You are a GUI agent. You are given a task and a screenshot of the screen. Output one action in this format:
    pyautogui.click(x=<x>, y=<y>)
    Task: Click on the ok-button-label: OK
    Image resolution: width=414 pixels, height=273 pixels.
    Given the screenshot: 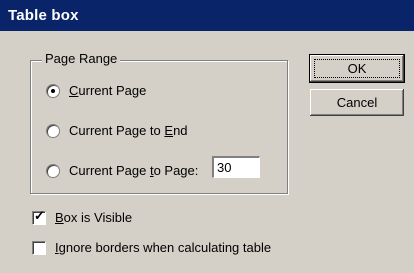 What is the action you would take?
    pyautogui.click(x=357, y=68)
    